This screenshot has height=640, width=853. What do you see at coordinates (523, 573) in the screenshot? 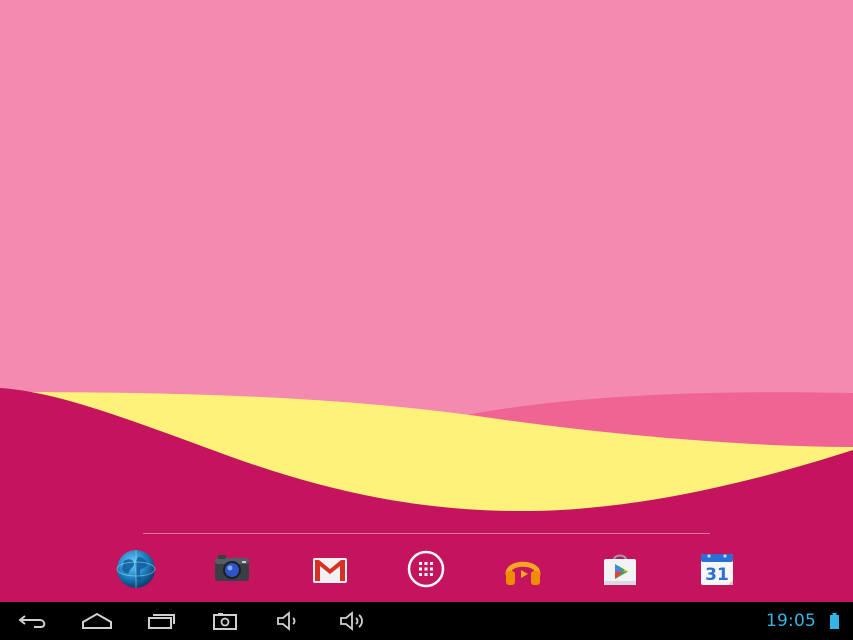
I see `headphones-icon` at bounding box center [523, 573].